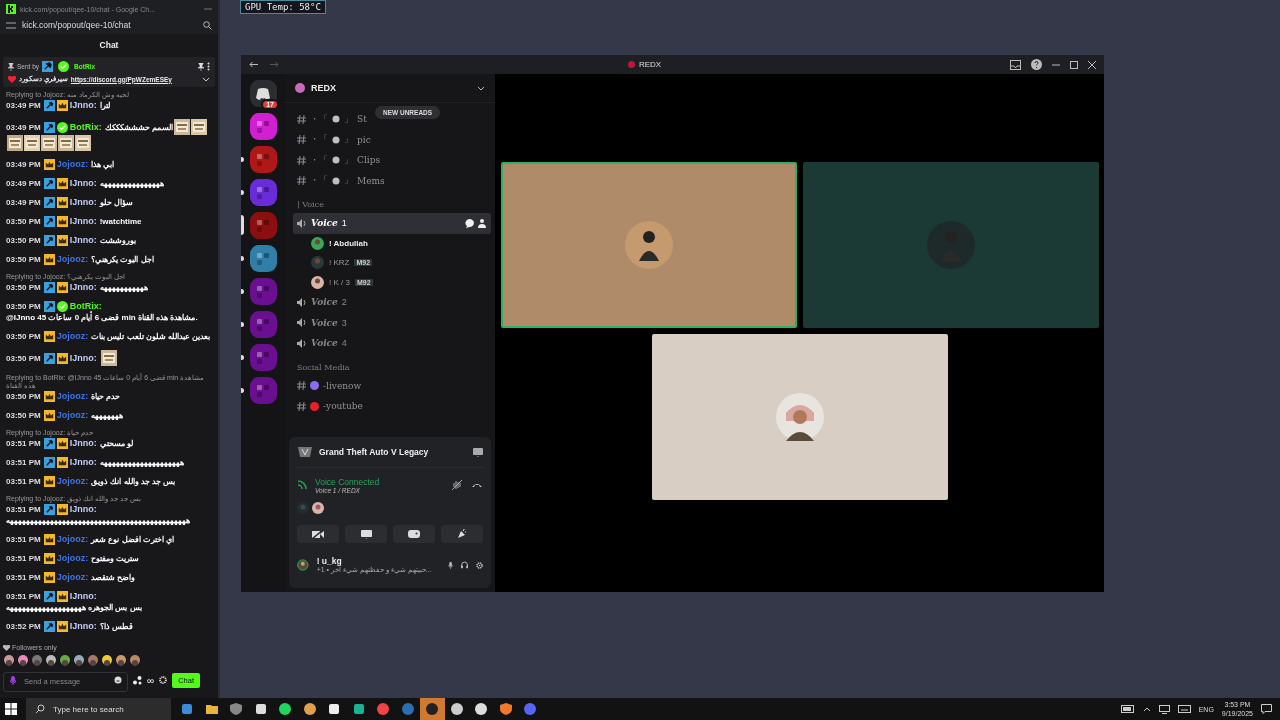 The image size is (1280, 720). What do you see at coordinates (1146, 709) in the screenshot?
I see `chevron-up-icon` at bounding box center [1146, 709].